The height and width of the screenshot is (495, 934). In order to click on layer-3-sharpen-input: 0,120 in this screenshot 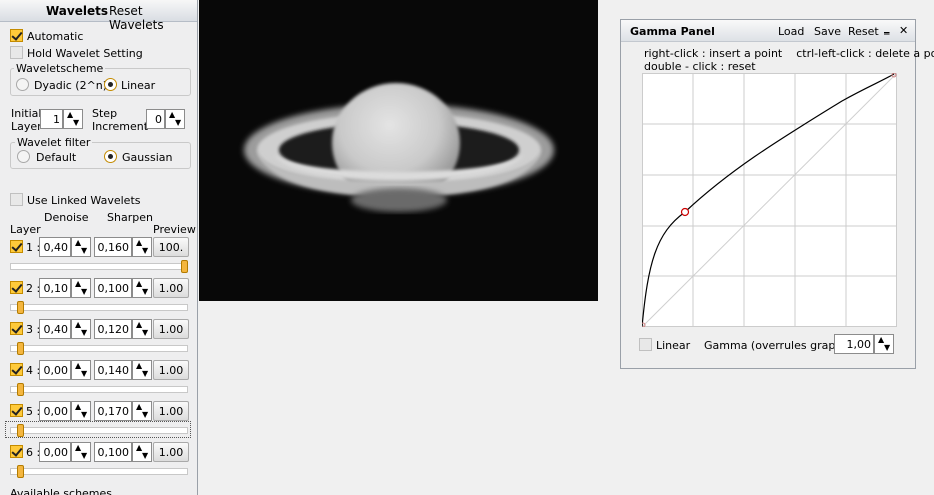, I will do `click(113, 329)`.